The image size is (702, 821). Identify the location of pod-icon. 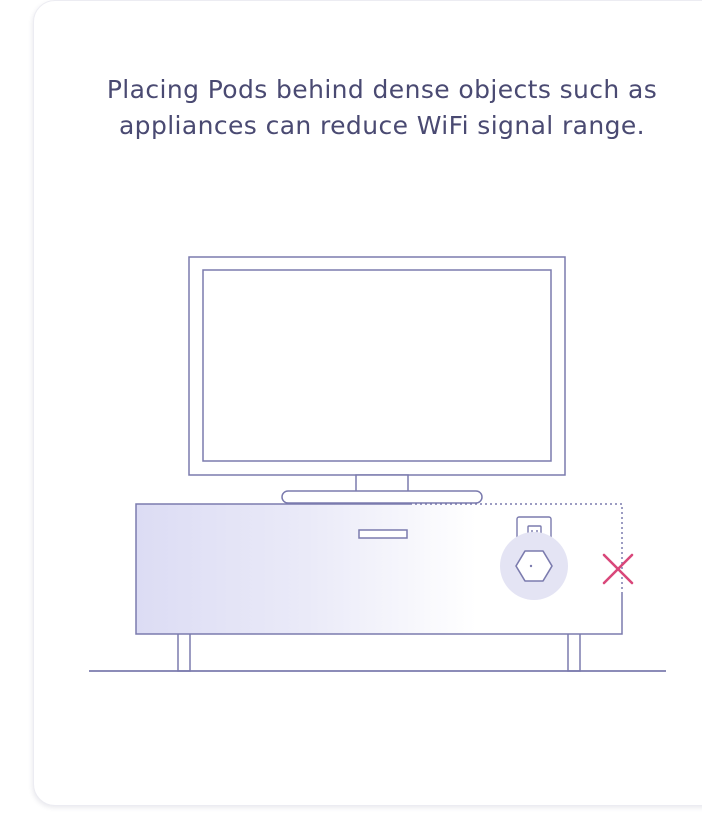
(534, 566).